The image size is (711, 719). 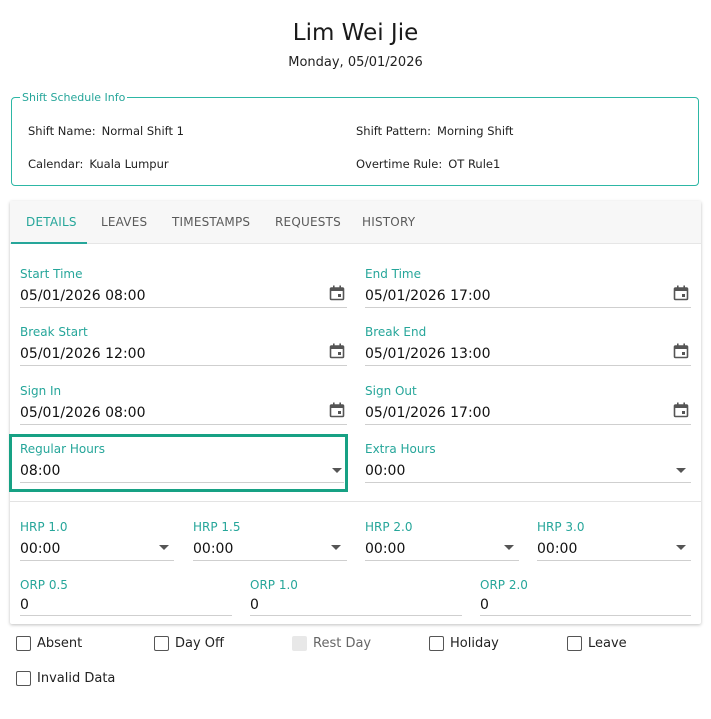 I want to click on calendar-row: Calendar: Kuala Lumpur, so click(x=98, y=164).